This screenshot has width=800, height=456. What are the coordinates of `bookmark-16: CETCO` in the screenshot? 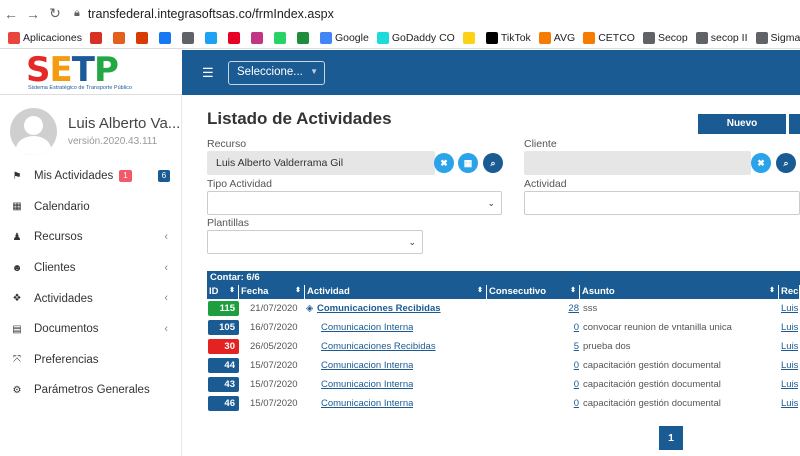 It's located at (609, 37).